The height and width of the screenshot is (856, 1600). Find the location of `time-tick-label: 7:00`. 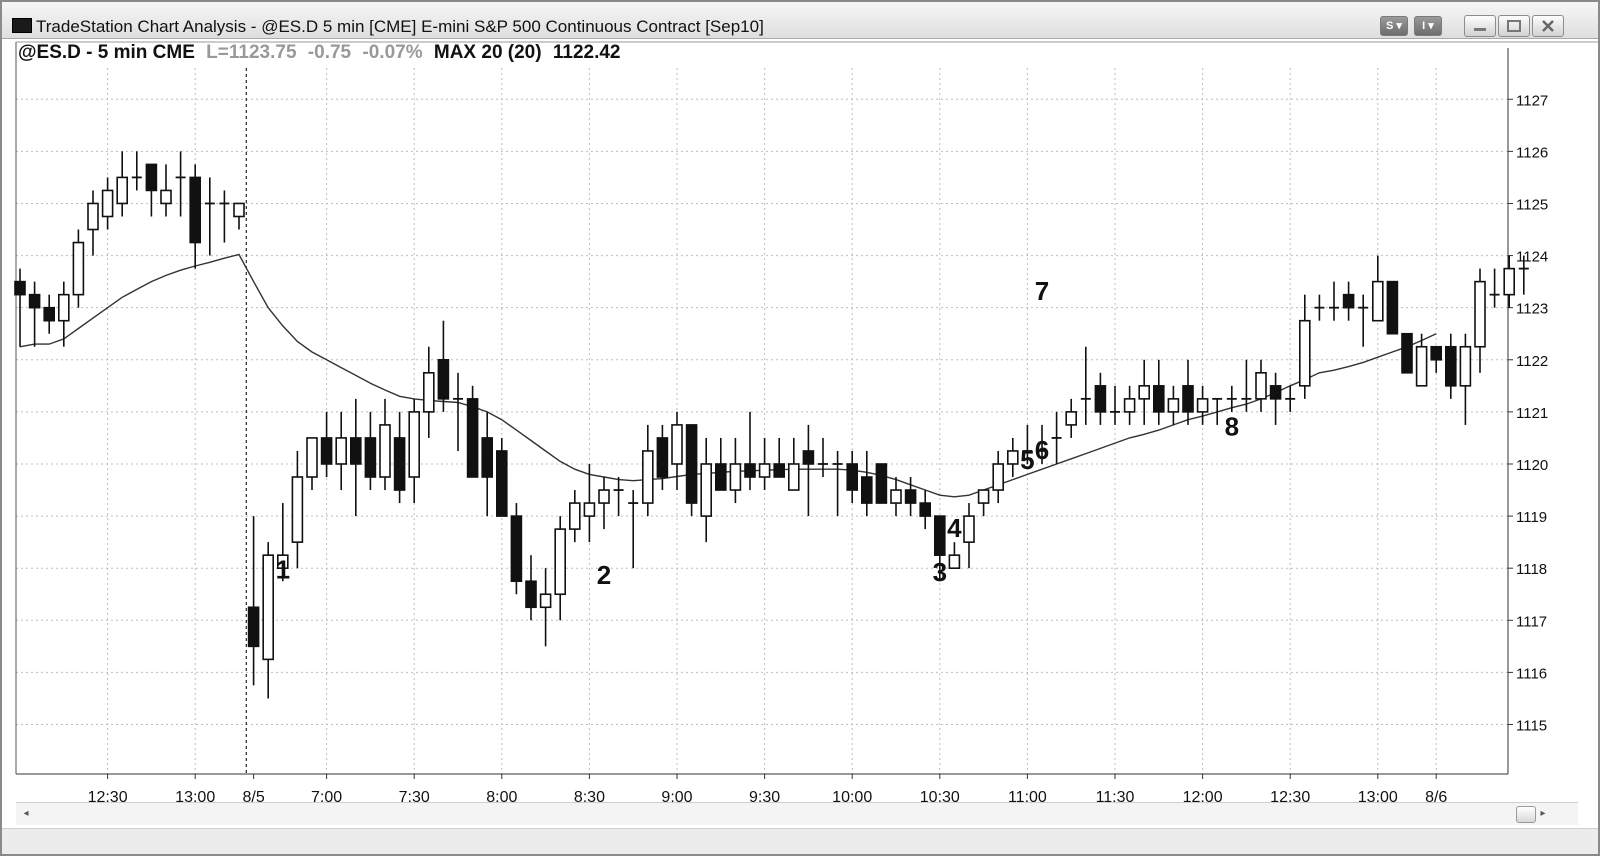

time-tick-label: 7:00 is located at coordinates (326, 795).